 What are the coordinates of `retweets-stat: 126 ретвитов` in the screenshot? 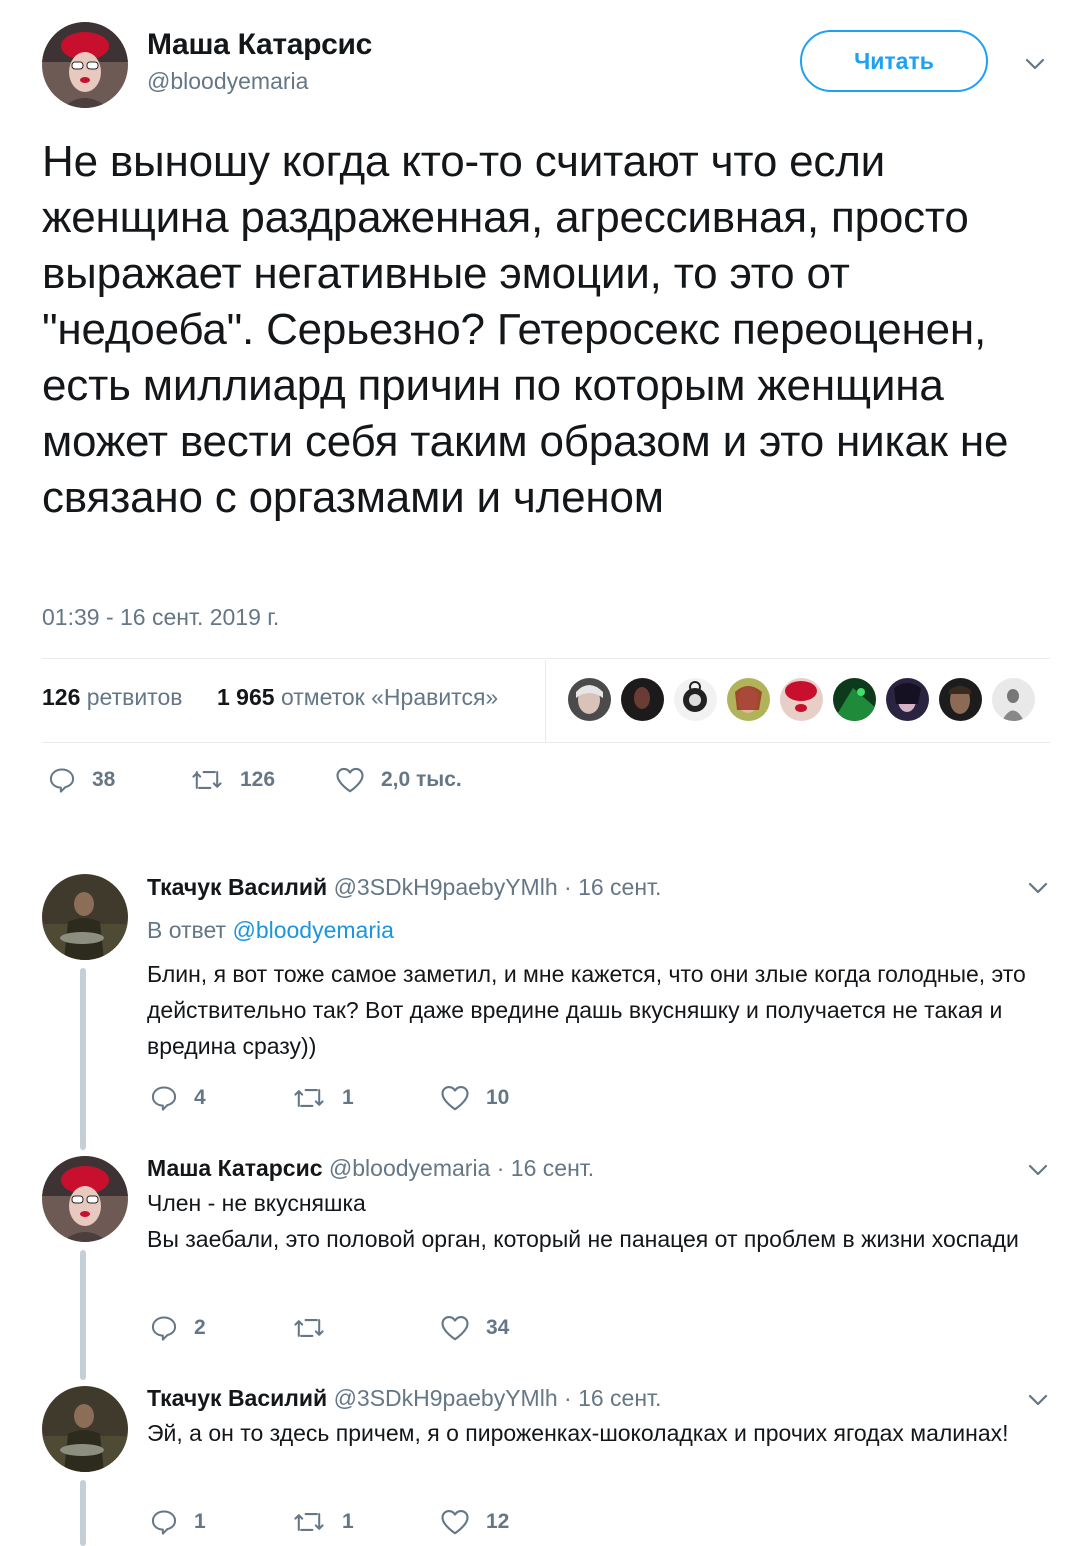 It's located at (112, 697).